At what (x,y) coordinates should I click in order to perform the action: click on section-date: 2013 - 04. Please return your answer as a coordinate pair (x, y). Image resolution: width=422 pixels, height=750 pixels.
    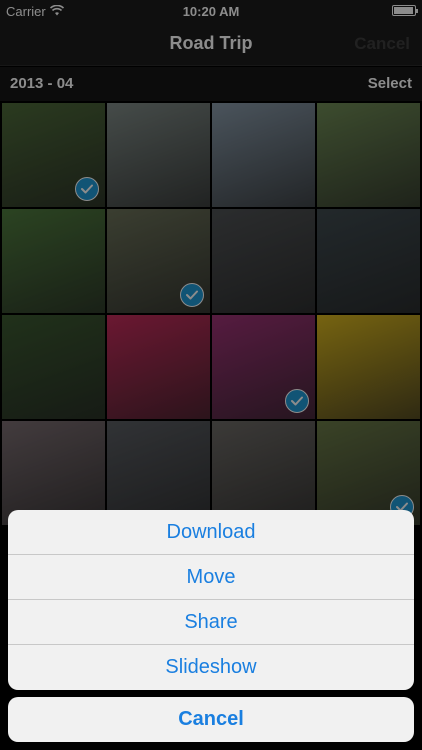
    Looking at the image, I should click on (42, 83).